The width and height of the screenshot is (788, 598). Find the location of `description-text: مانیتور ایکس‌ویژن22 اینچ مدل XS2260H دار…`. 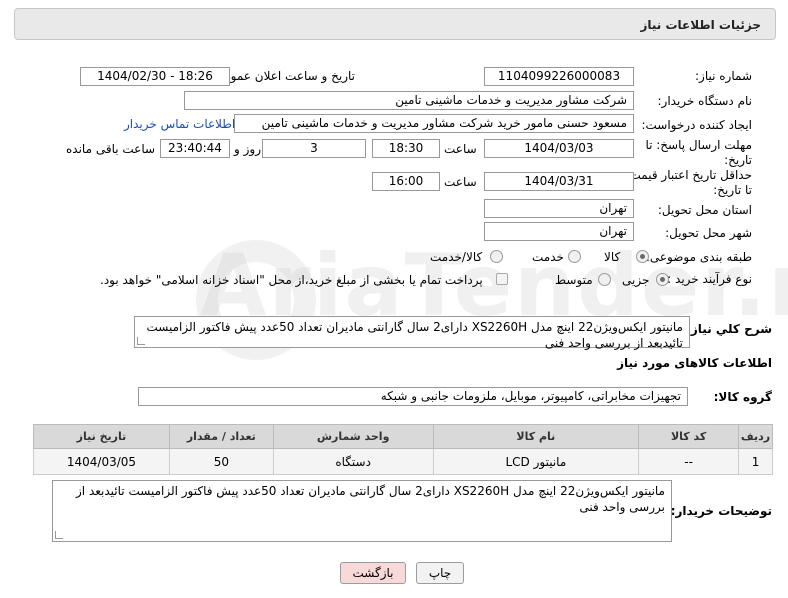

description-text: مانیتور ایکس‌ویژن22 اینچ مدل XS2260H دار… is located at coordinates (414, 335).